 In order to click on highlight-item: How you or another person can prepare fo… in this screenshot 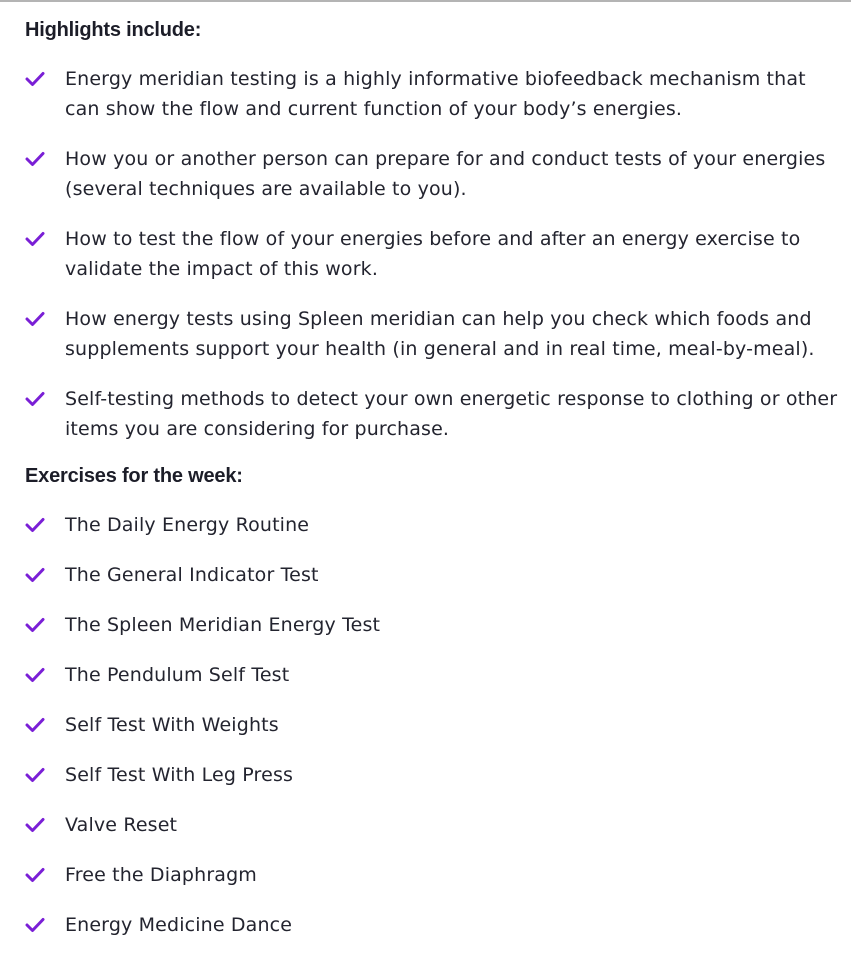, I will do `click(435, 174)`.